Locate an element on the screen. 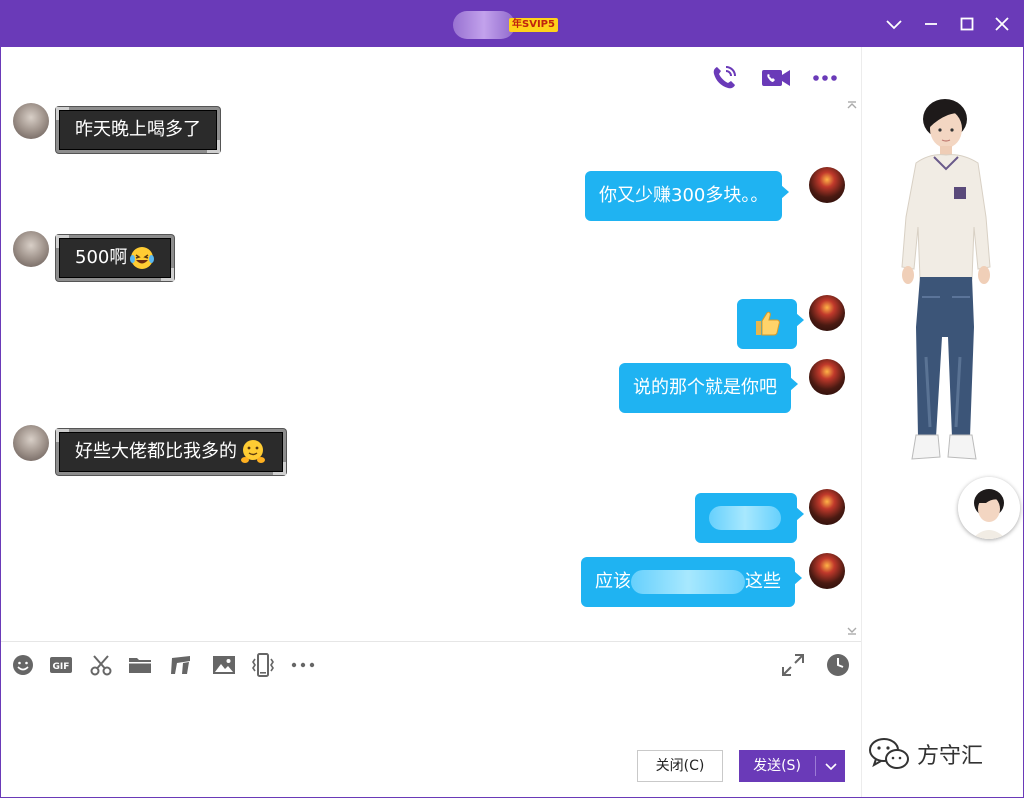  image-button is located at coordinates (224, 665).